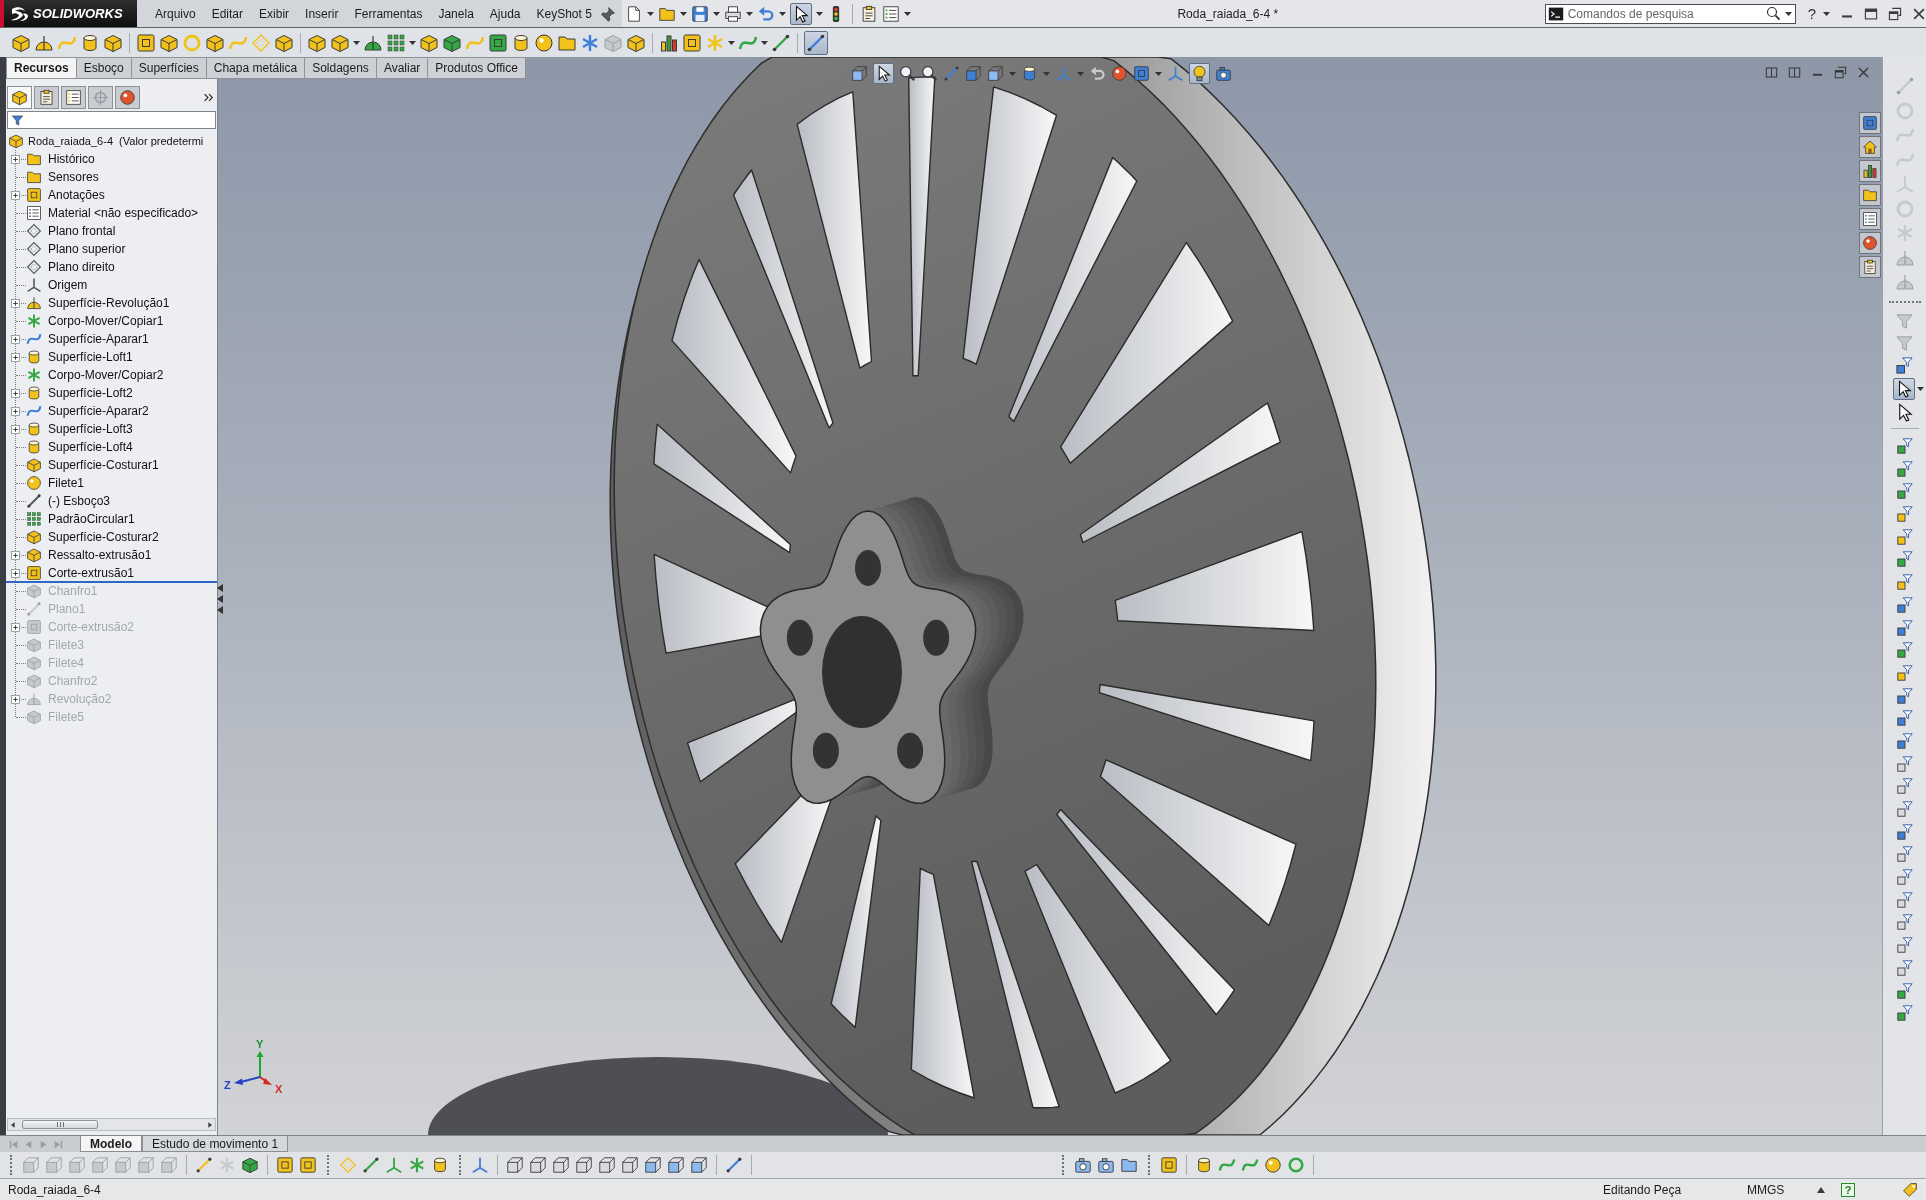  What do you see at coordinates (91, 519) in the screenshot?
I see `feature-item: PadrãoCircular1` at bounding box center [91, 519].